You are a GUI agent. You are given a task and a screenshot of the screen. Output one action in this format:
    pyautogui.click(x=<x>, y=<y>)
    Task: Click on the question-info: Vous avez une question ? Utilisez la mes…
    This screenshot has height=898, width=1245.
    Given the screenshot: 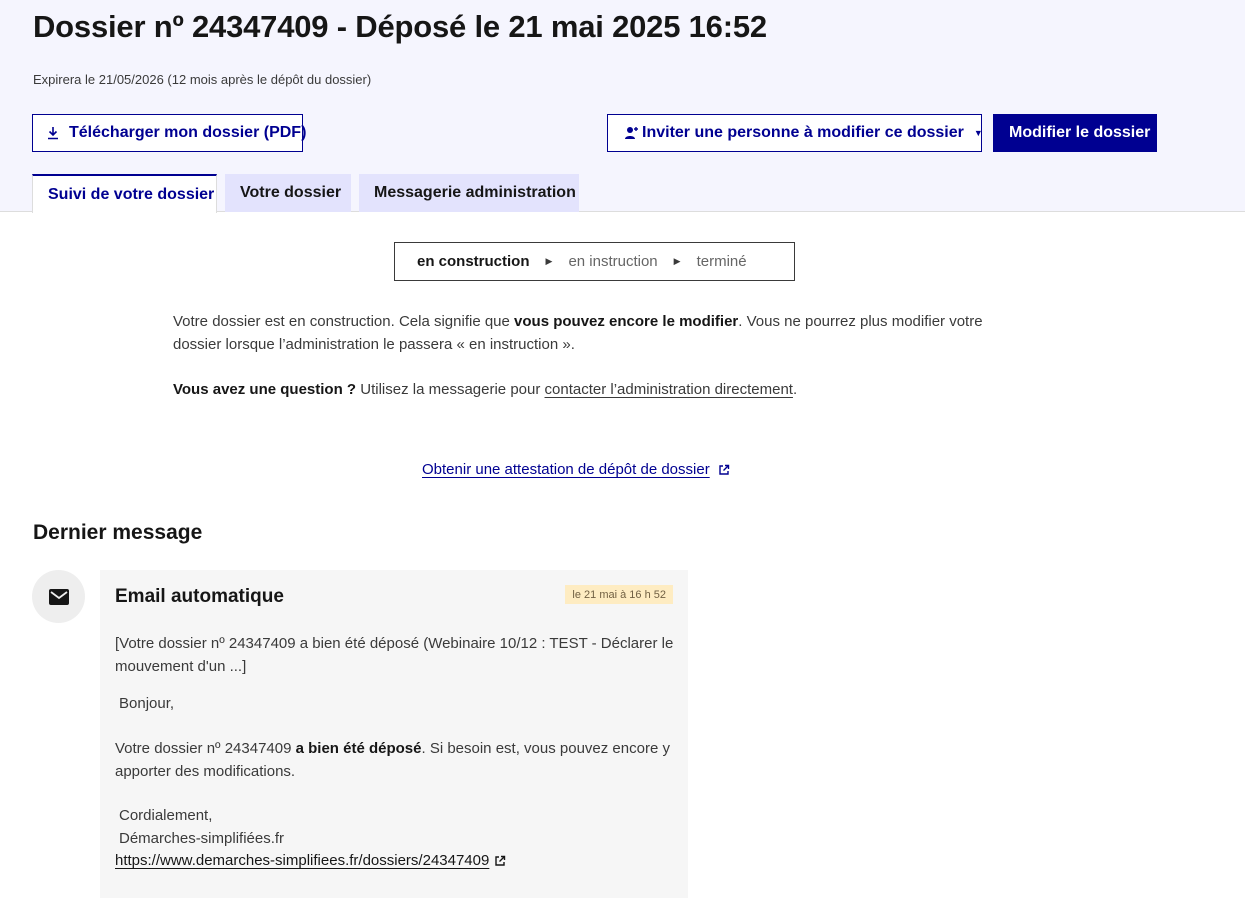 What is the action you would take?
    pyautogui.click(x=603, y=389)
    